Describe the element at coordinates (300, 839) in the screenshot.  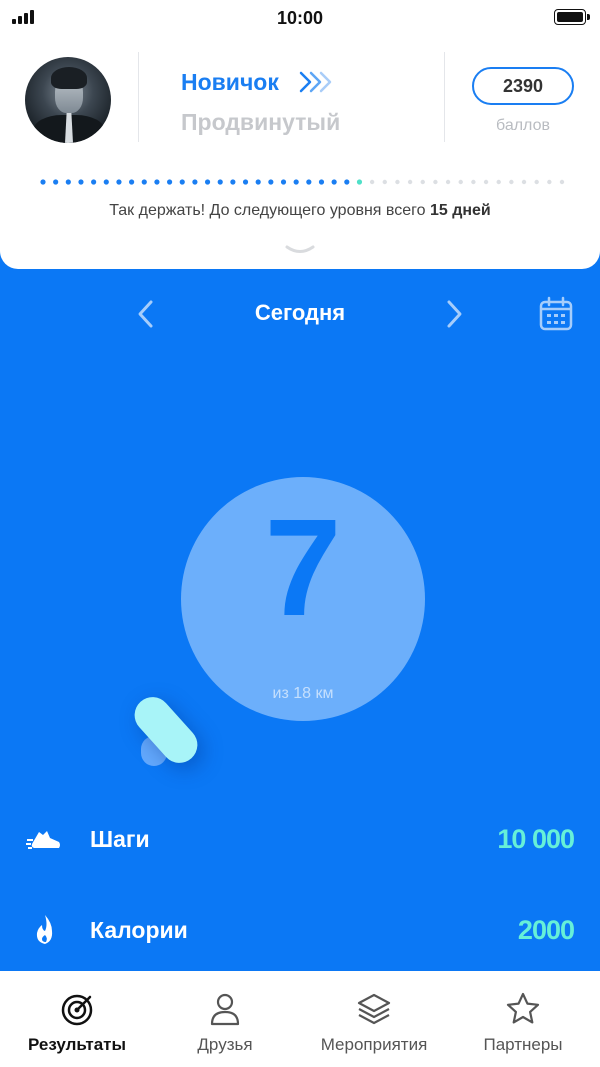
I see `stat-row-steps: Шаги 10 000` at that location.